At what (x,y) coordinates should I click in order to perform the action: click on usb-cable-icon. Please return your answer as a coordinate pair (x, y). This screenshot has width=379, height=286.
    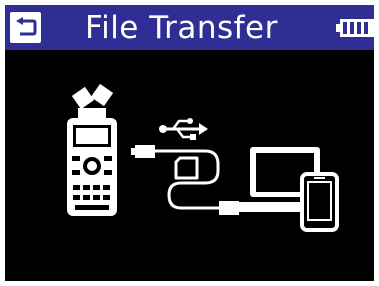
    Looking at the image, I should click on (187, 180).